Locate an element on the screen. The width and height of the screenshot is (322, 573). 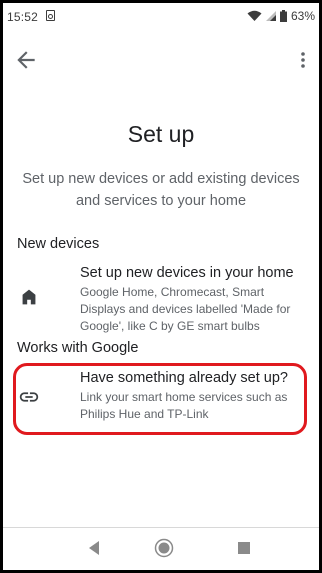
arrow-back-icon is located at coordinates (26, 60).